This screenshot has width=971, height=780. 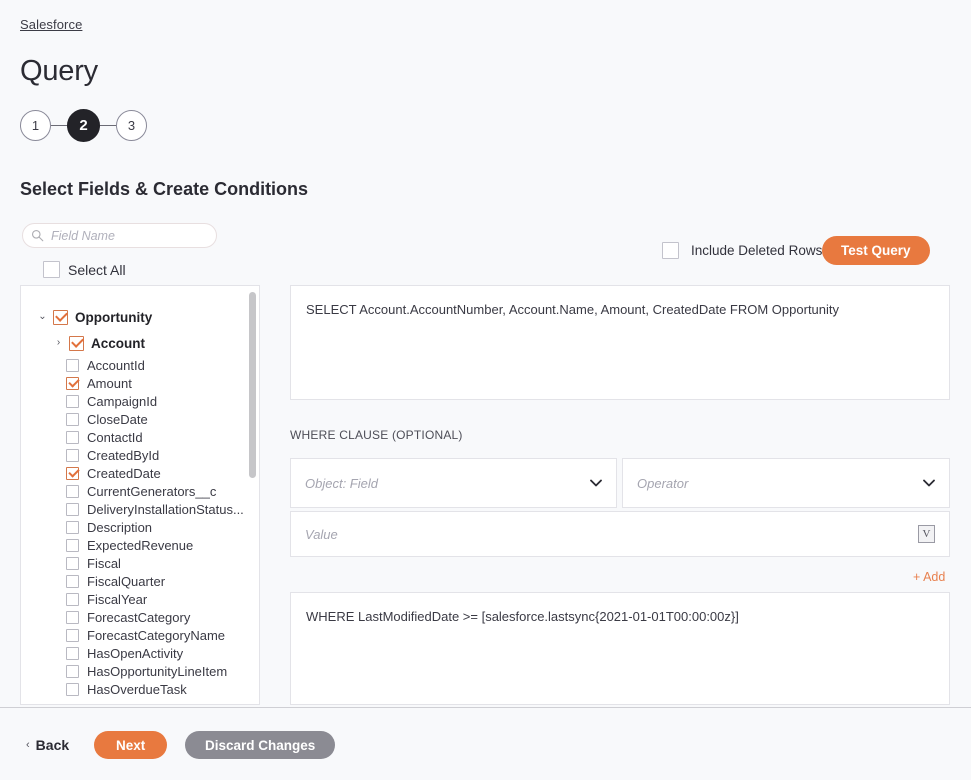 I want to click on field-tree-group: › Account, so click(x=140, y=343).